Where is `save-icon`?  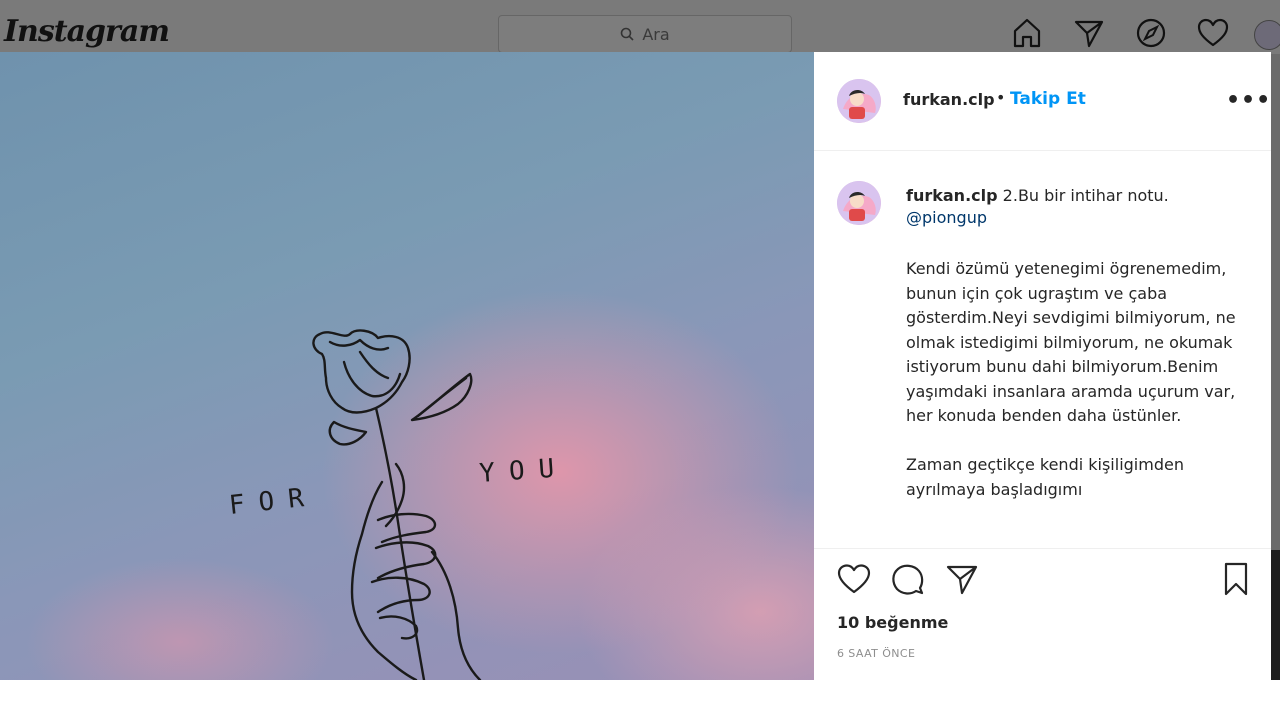
save-icon is located at coordinates (1236, 579).